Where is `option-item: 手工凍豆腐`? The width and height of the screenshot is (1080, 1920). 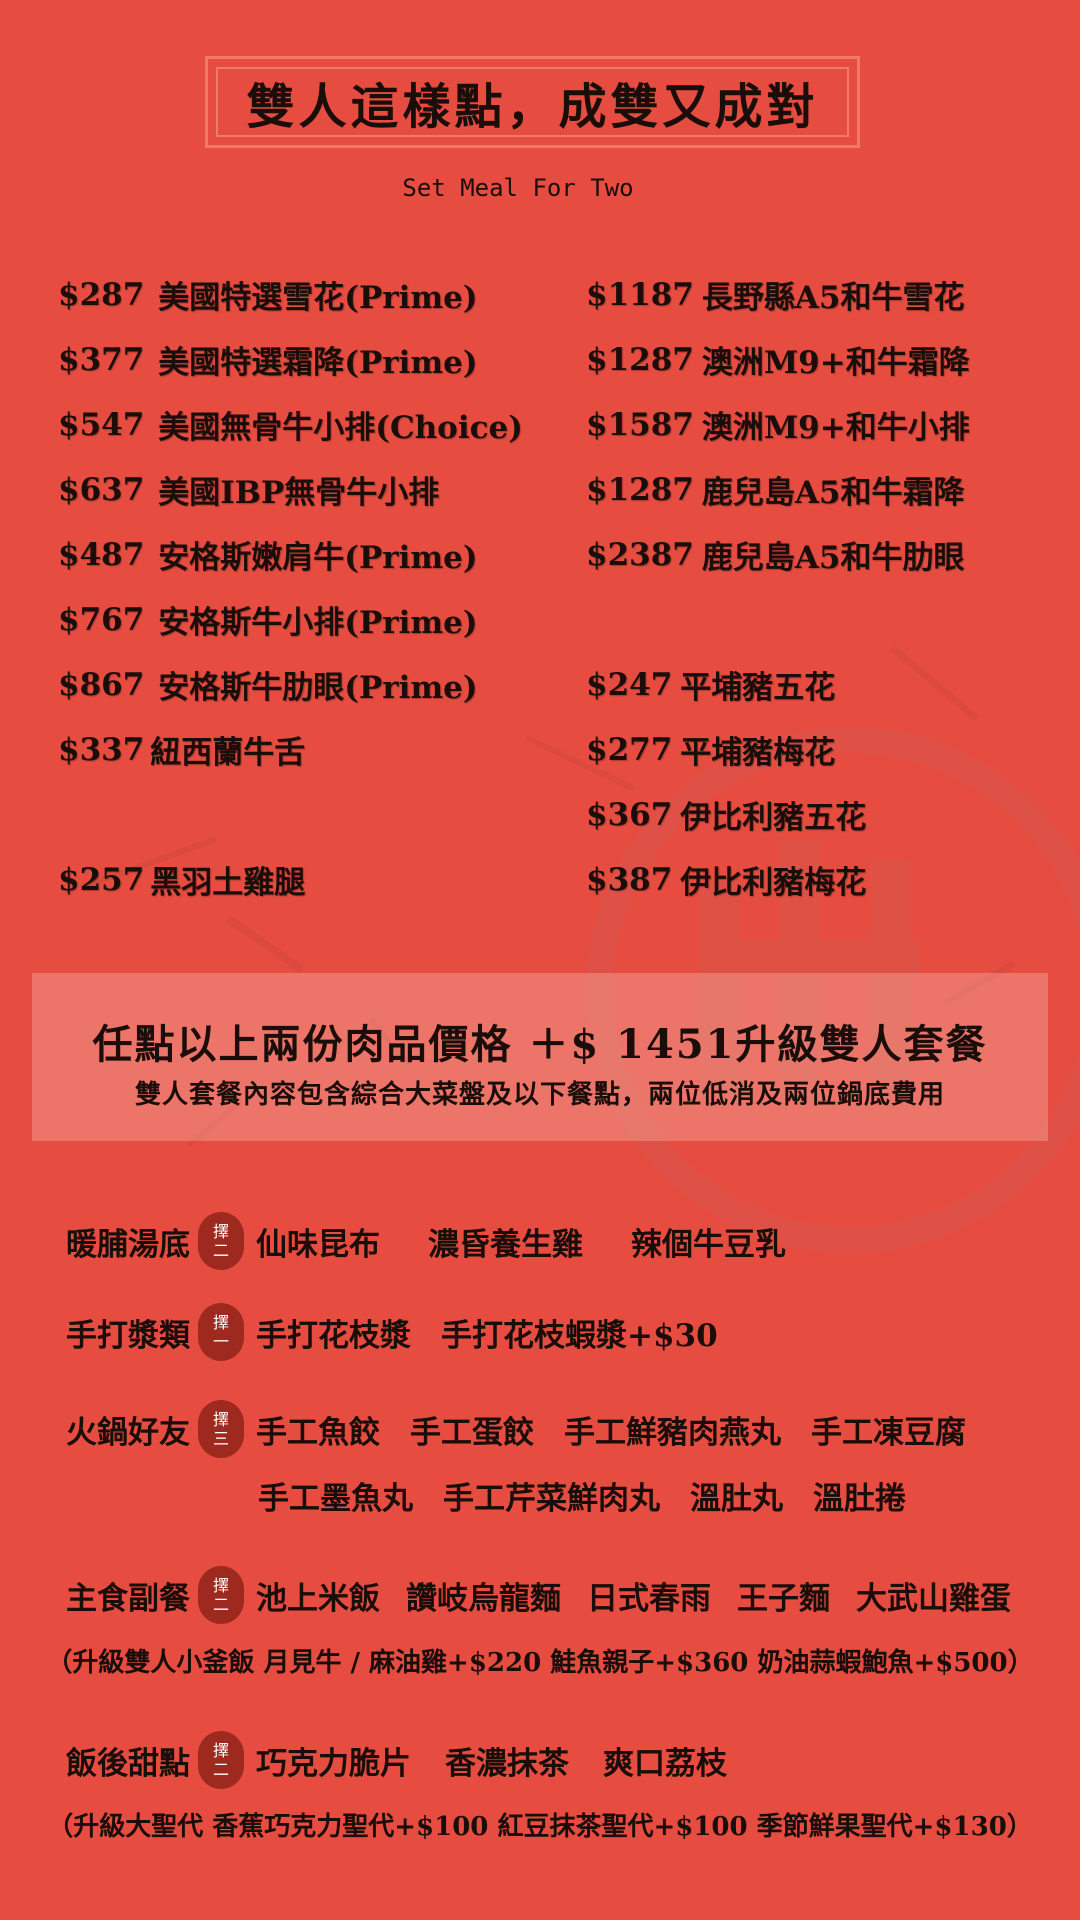 option-item: 手工凍豆腐 is located at coordinates (888, 1432).